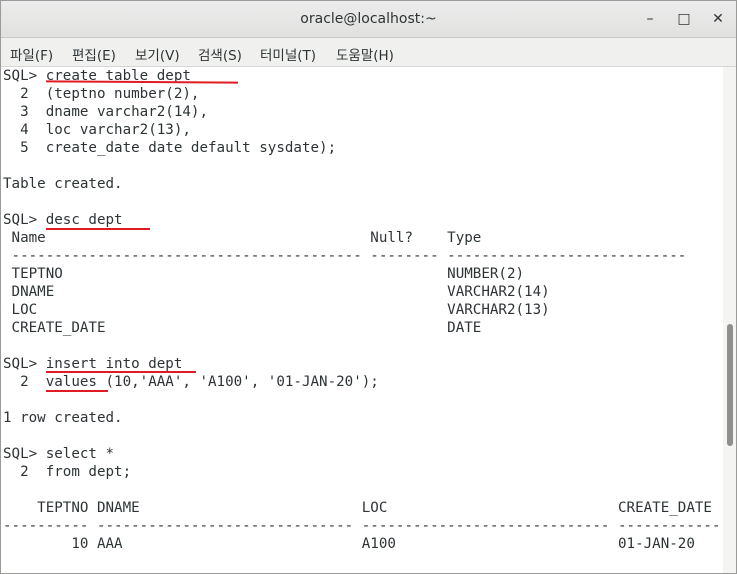 The height and width of the screenshot is (574, 737). I want to click on title-bar: oracle@localhost:~ – □ ✕, so click(368, 19).